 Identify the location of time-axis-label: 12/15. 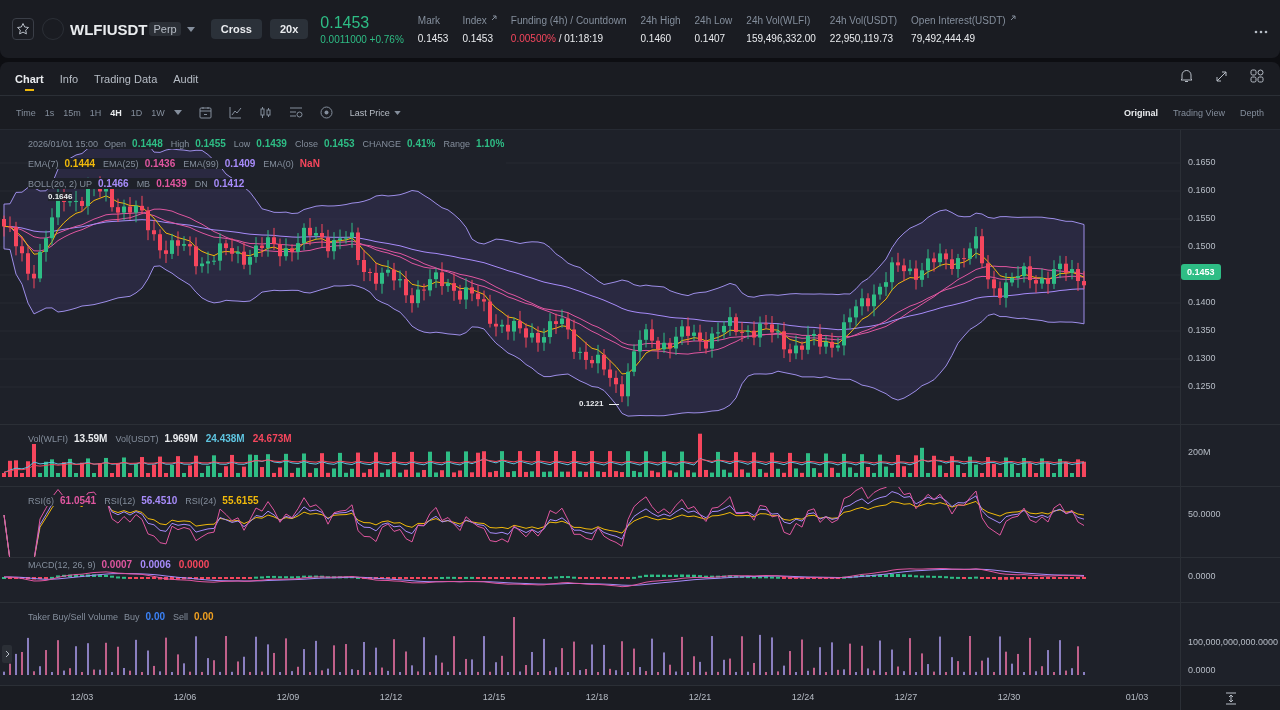
(494, 697).